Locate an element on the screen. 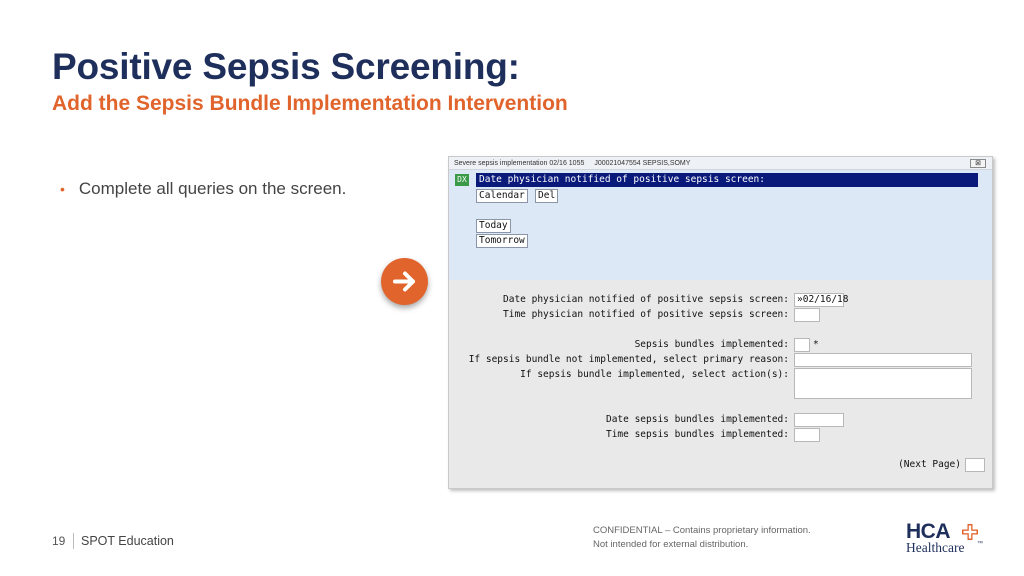 This screenshot has width=1024, height=576. time-bundles-label: Time sepsis bundles implemented: is located at coordinates (697, 434).